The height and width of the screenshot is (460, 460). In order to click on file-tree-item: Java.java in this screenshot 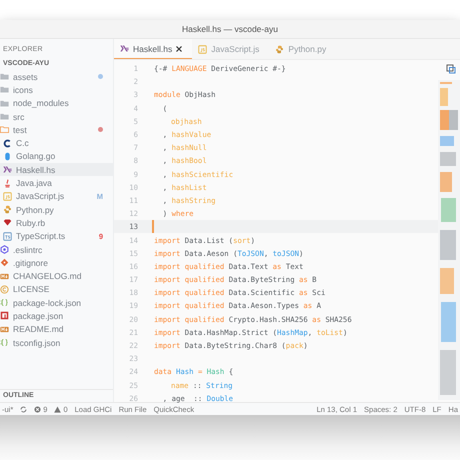, I will do `click(56, 183)`.